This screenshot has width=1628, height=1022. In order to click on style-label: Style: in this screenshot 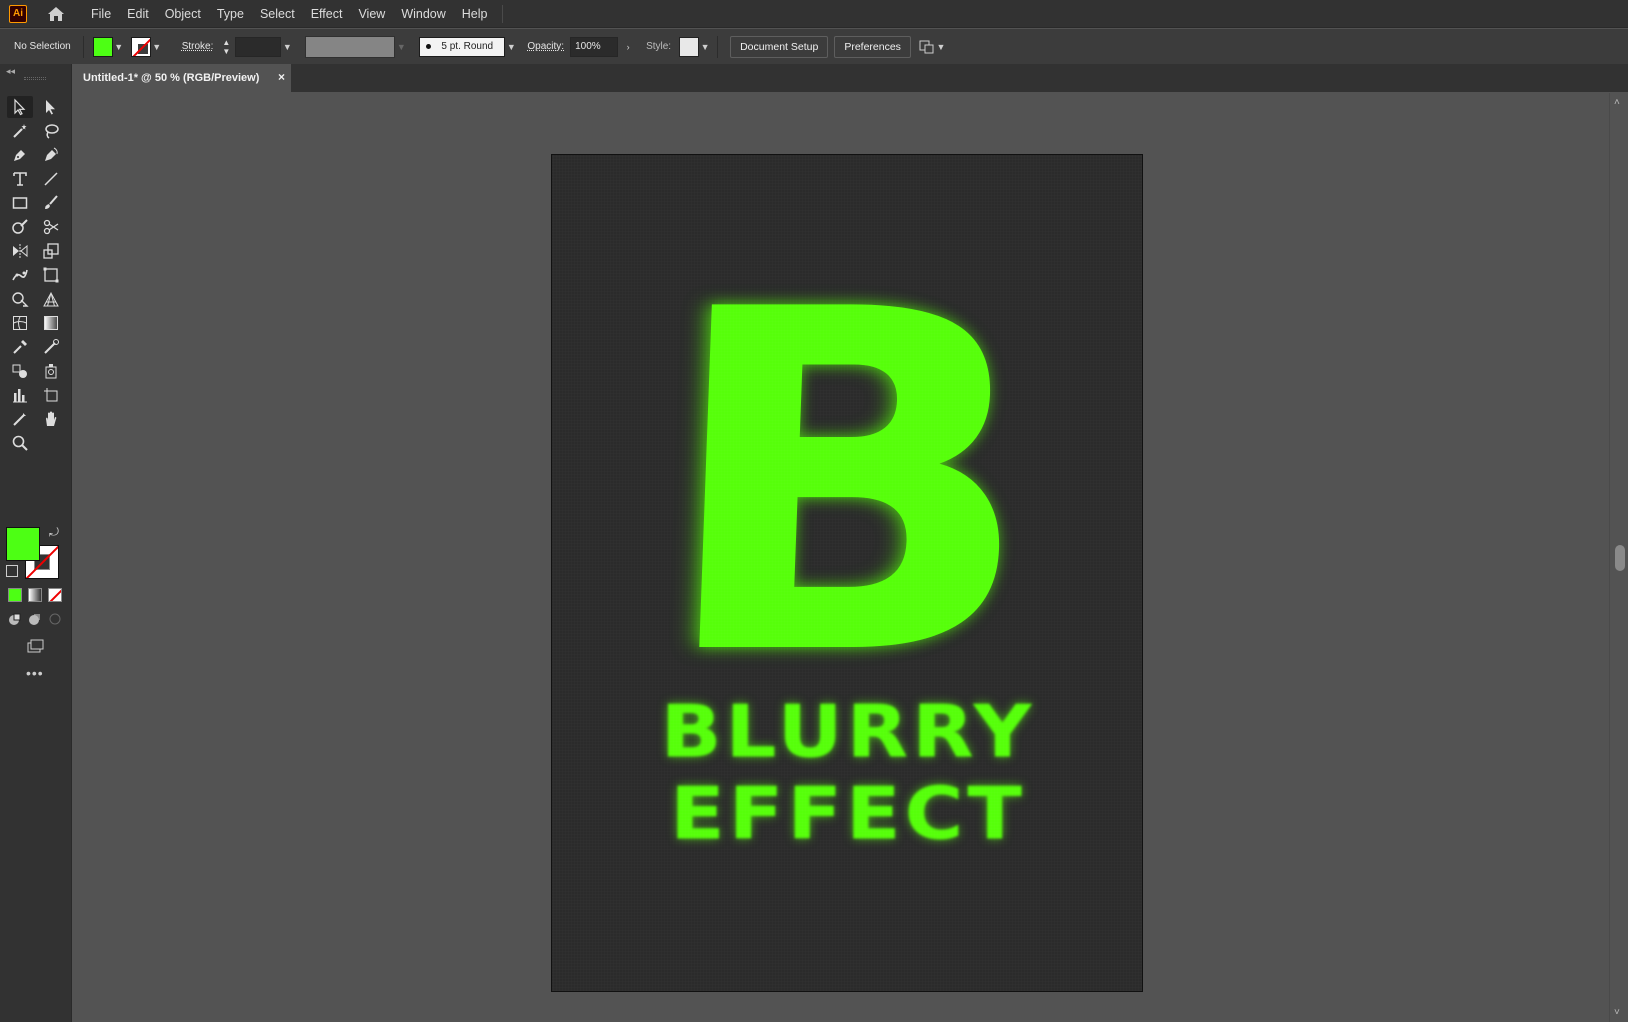, I will do `click(659, 46)`.